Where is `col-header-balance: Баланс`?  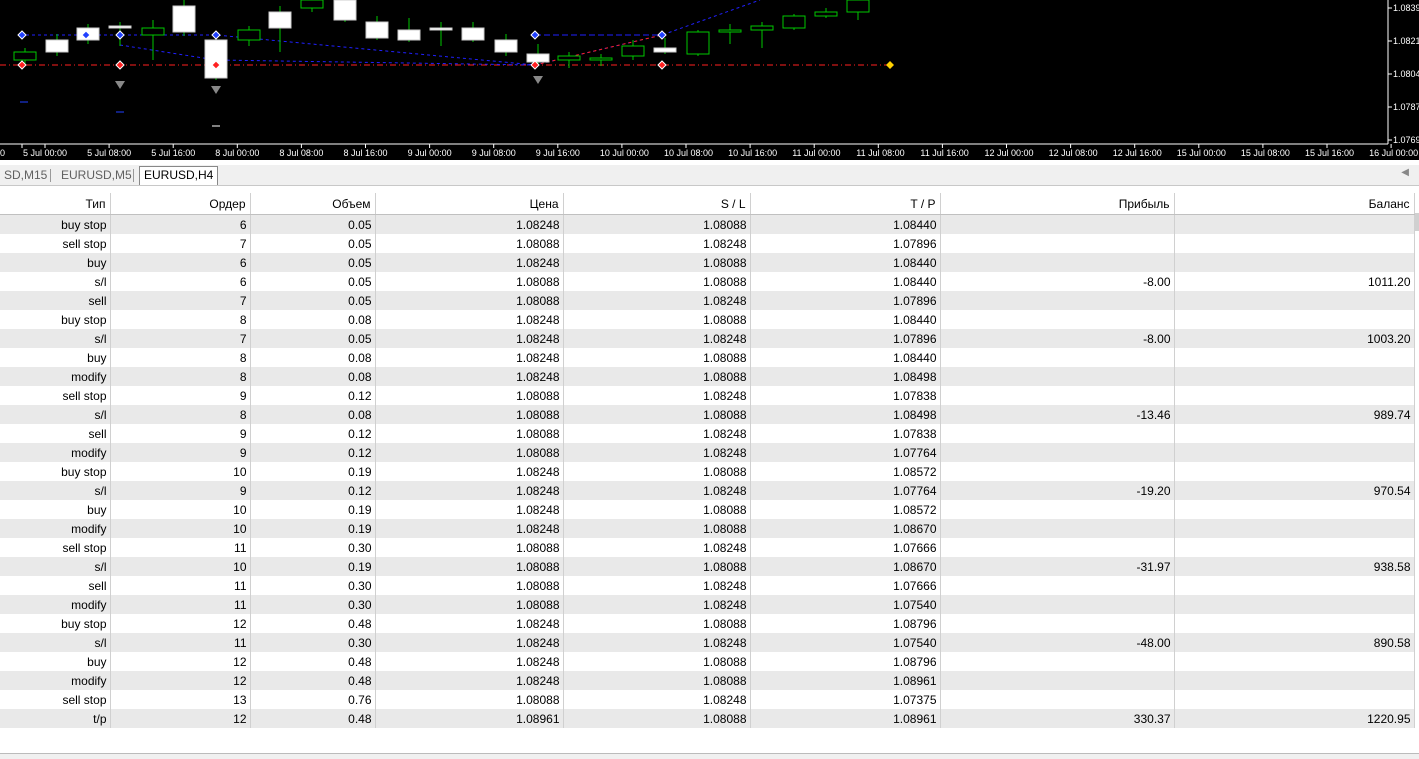 col-header-balance: Баланс is located at coordinates (1294, 204).